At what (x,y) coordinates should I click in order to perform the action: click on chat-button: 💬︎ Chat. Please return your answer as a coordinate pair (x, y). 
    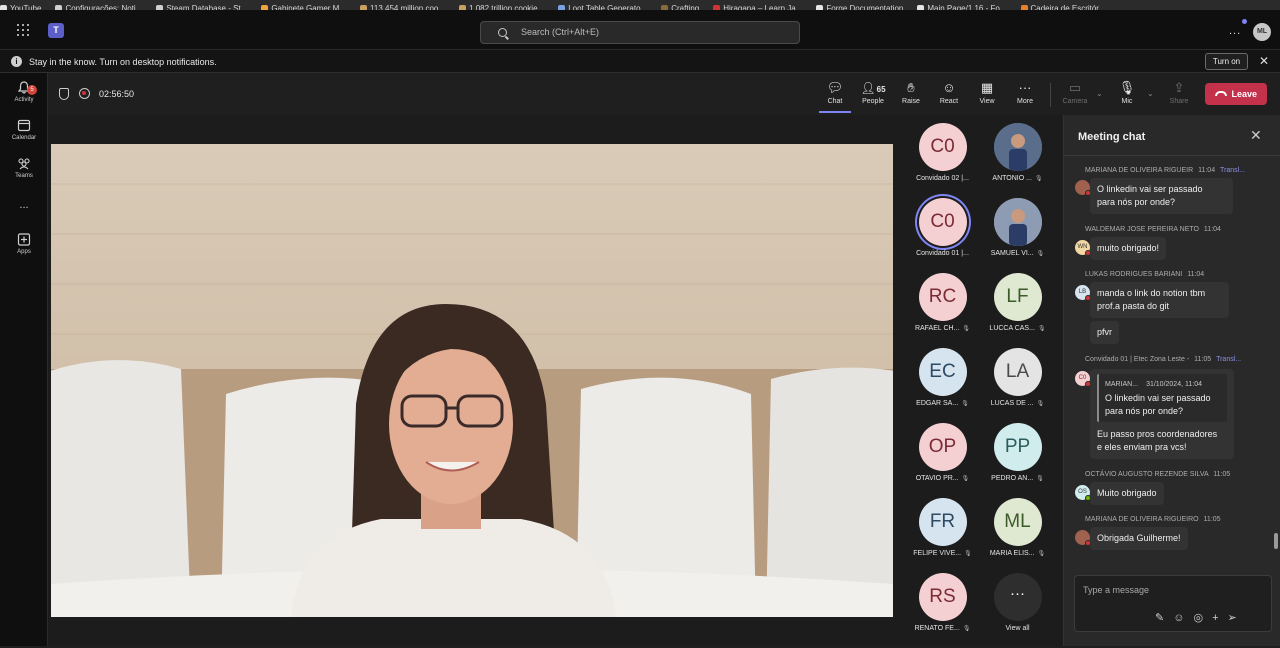
    Looking at the image, I should click on (835, 92).